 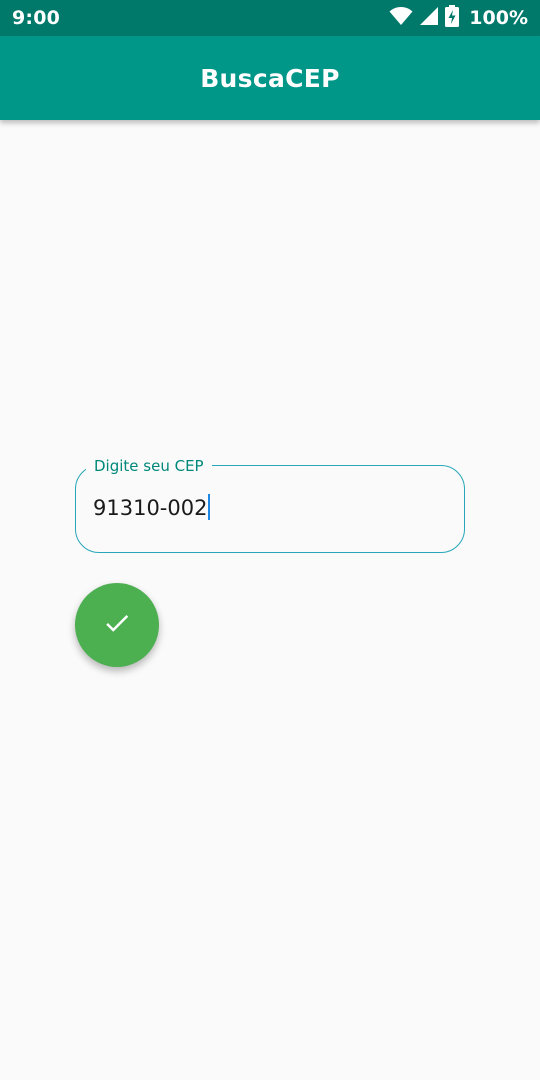 I want to click on text-cursor, so click(x=209, y=507).